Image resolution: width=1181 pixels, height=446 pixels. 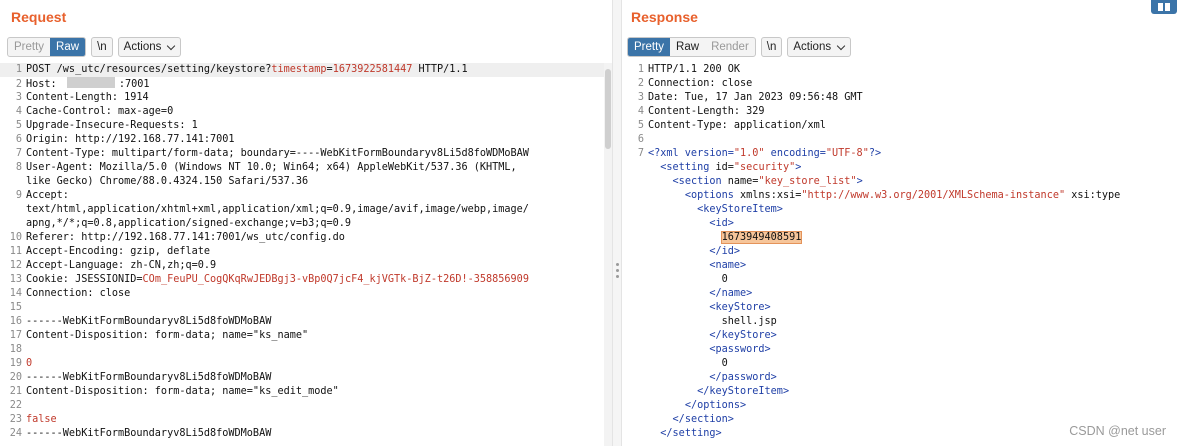 I want to click on code-token: HTTP/1.1, so click(x=440, y=69).